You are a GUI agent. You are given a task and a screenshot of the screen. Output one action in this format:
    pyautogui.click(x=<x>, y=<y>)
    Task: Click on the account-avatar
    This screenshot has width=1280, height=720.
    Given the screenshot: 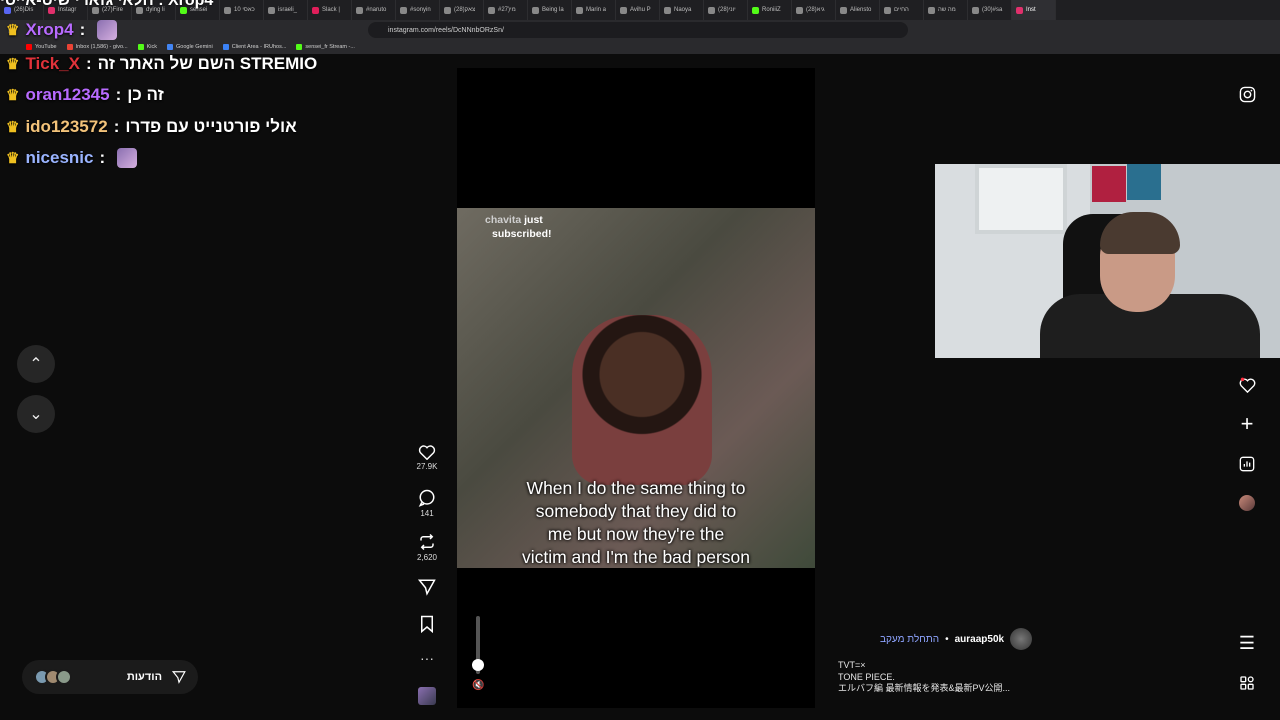 What is the action you would take?
    pyautogui.click(x=1021, y=639)
    